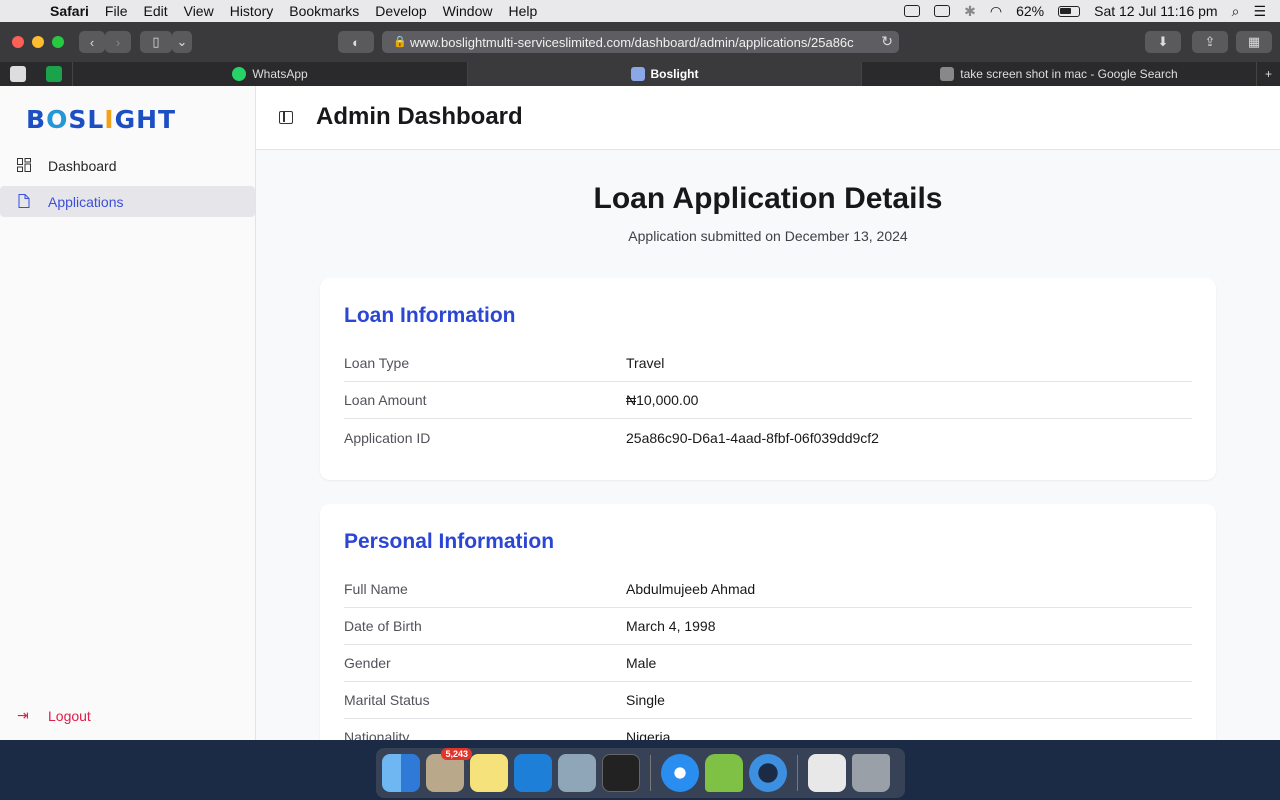  I want to click on new-tab-button: +, so click(1268, 74).